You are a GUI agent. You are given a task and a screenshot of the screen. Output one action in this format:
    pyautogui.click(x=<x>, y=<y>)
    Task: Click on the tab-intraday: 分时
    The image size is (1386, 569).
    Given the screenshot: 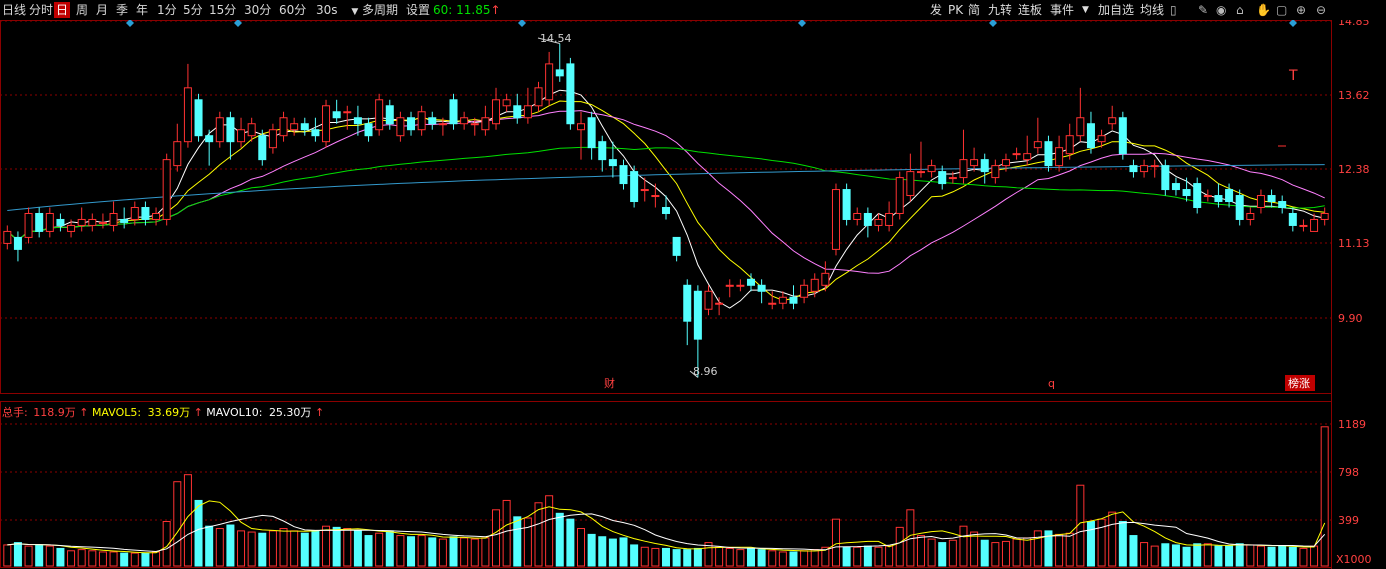 What is the action you would take?
    pyautogui.click(x=41, y=10)
    